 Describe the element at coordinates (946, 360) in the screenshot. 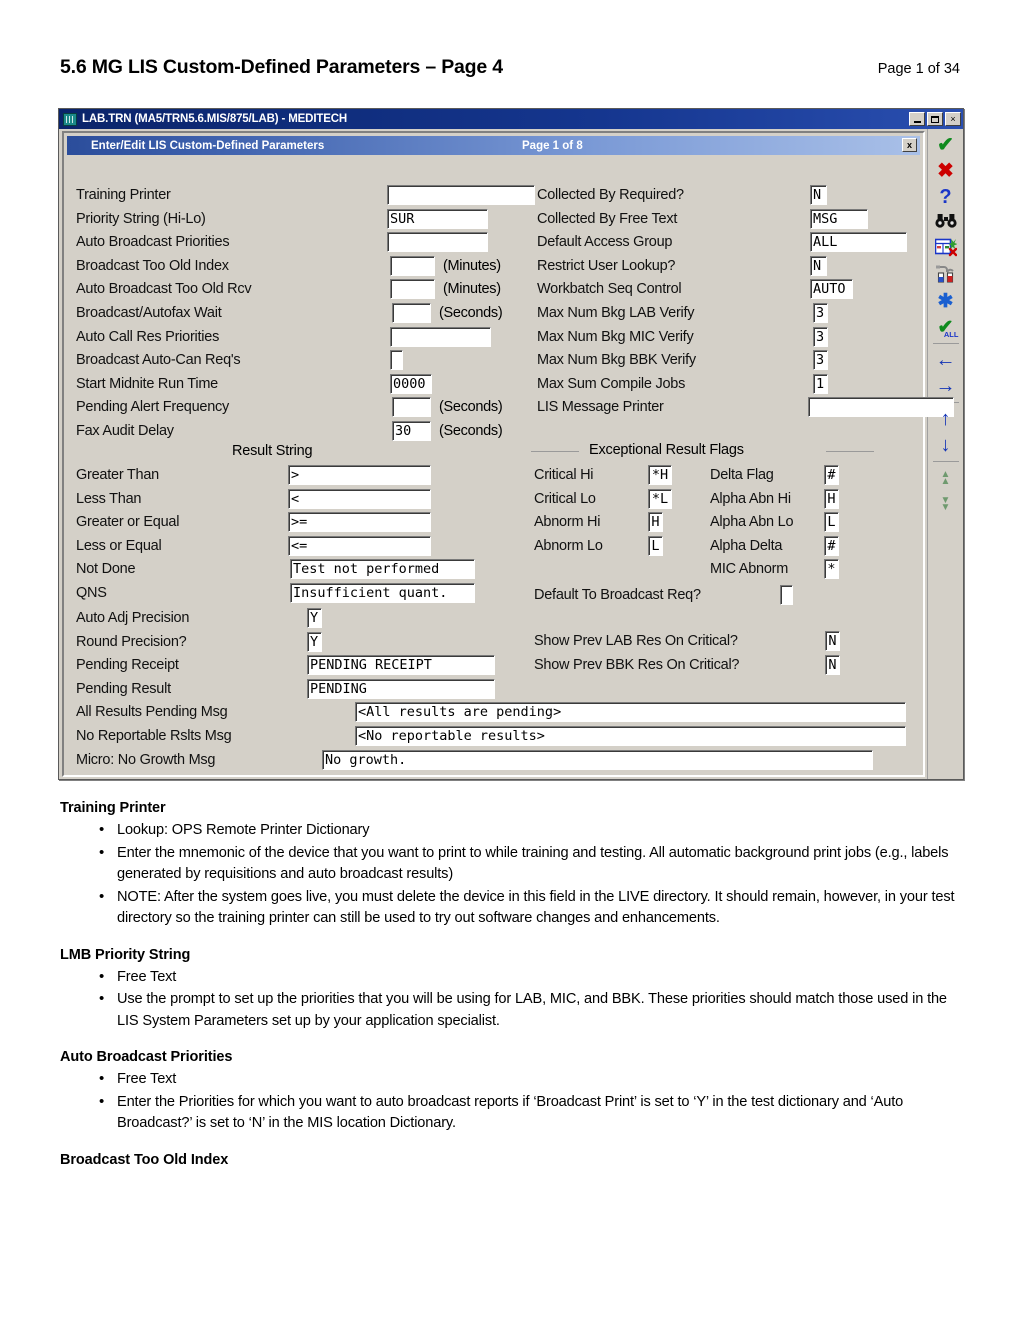

I see `arrow-left-button: ←` at that location.